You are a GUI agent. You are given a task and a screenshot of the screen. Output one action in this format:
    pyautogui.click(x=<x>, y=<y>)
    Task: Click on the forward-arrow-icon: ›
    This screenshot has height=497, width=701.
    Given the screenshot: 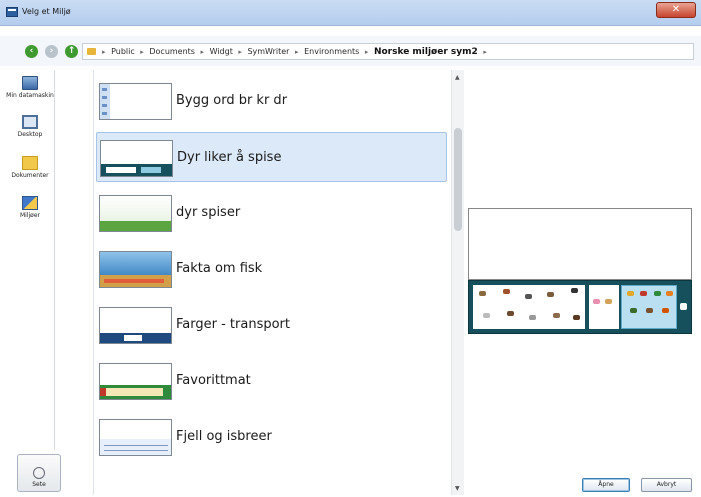 What is the action you would take?
    pyautogui.click(x=51, y=51)
    